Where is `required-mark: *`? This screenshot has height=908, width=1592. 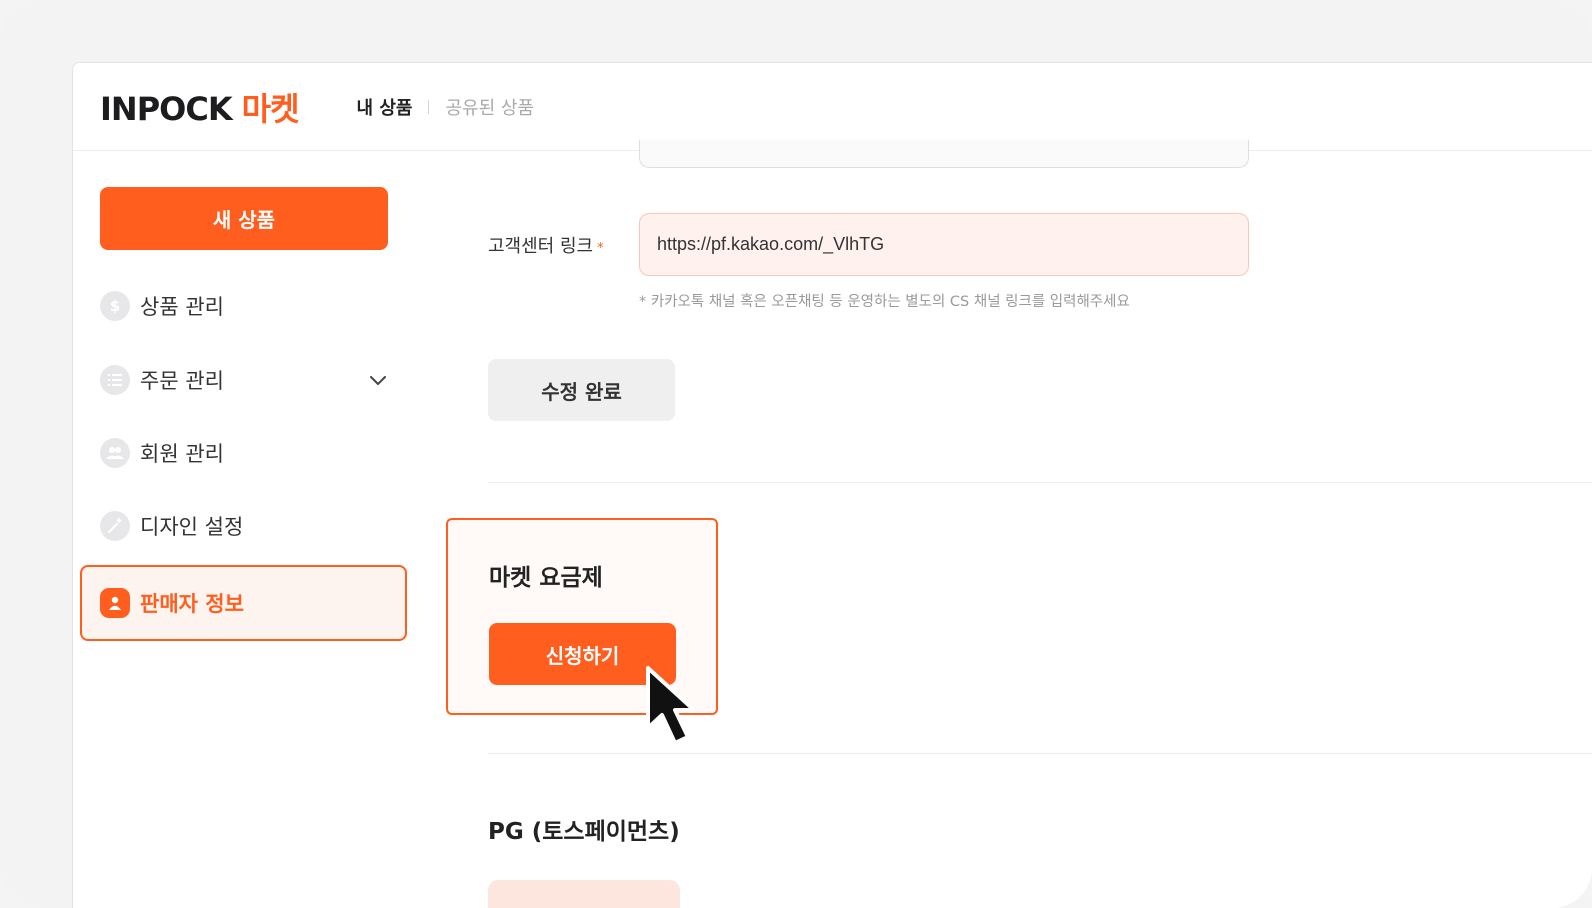
required-mark: * is located at coordinates (600, 248).